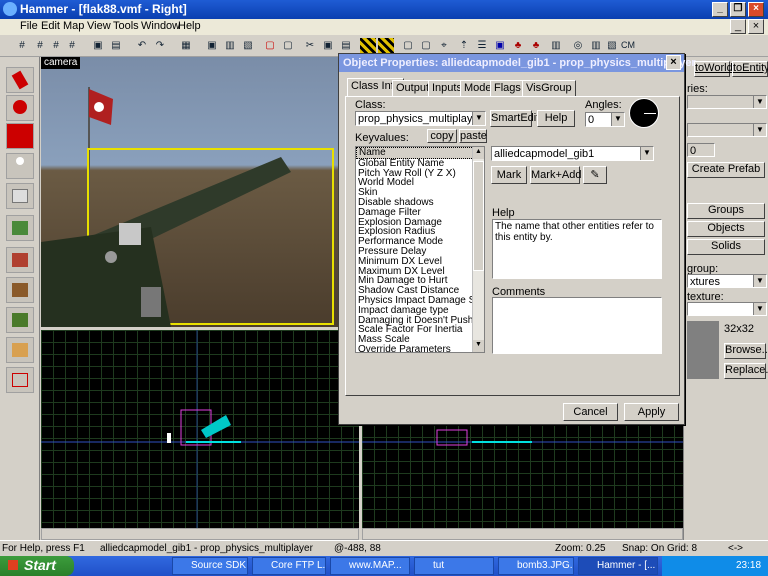 This screenshot has width=768, height=576. What do you see at coordinates (20, 260) in the screenshot?
I see `apply-texture-icon` at bounding box center [20, 260].